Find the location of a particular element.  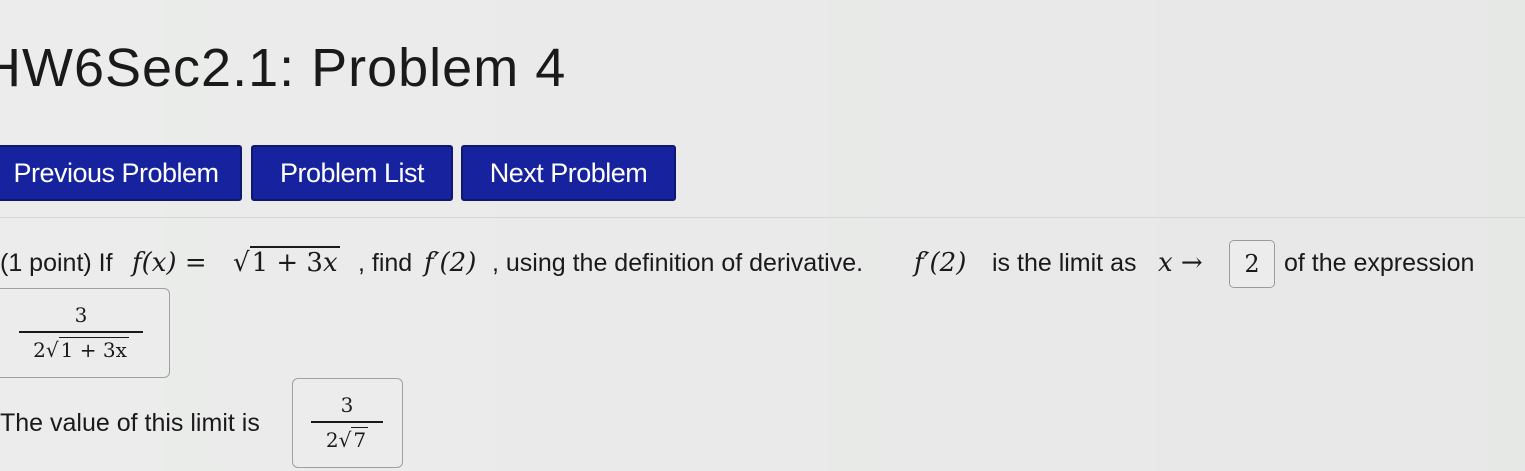

expression-fraction: 3 2√ 1 + 3x is located at coordinates (81, 333).